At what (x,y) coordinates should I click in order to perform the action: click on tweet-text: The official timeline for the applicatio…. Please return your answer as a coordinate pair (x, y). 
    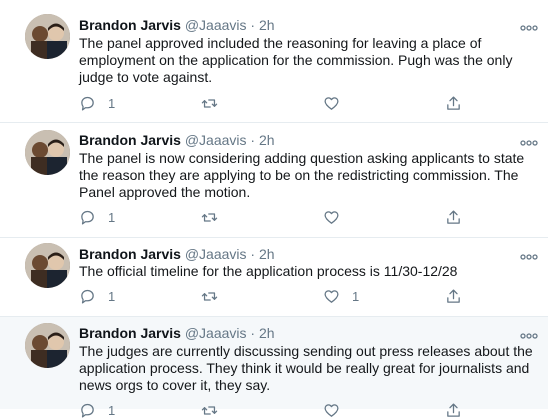
    Looking at the image, I should click on (268, 271).